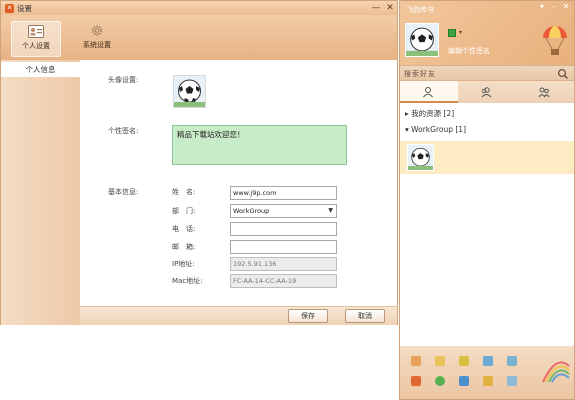 The image size is (575, 400). Describe the element at coordinates (259, 145) in the screenshot. I see `signature-textarea: 精品下载站欢迎您！` at that location.